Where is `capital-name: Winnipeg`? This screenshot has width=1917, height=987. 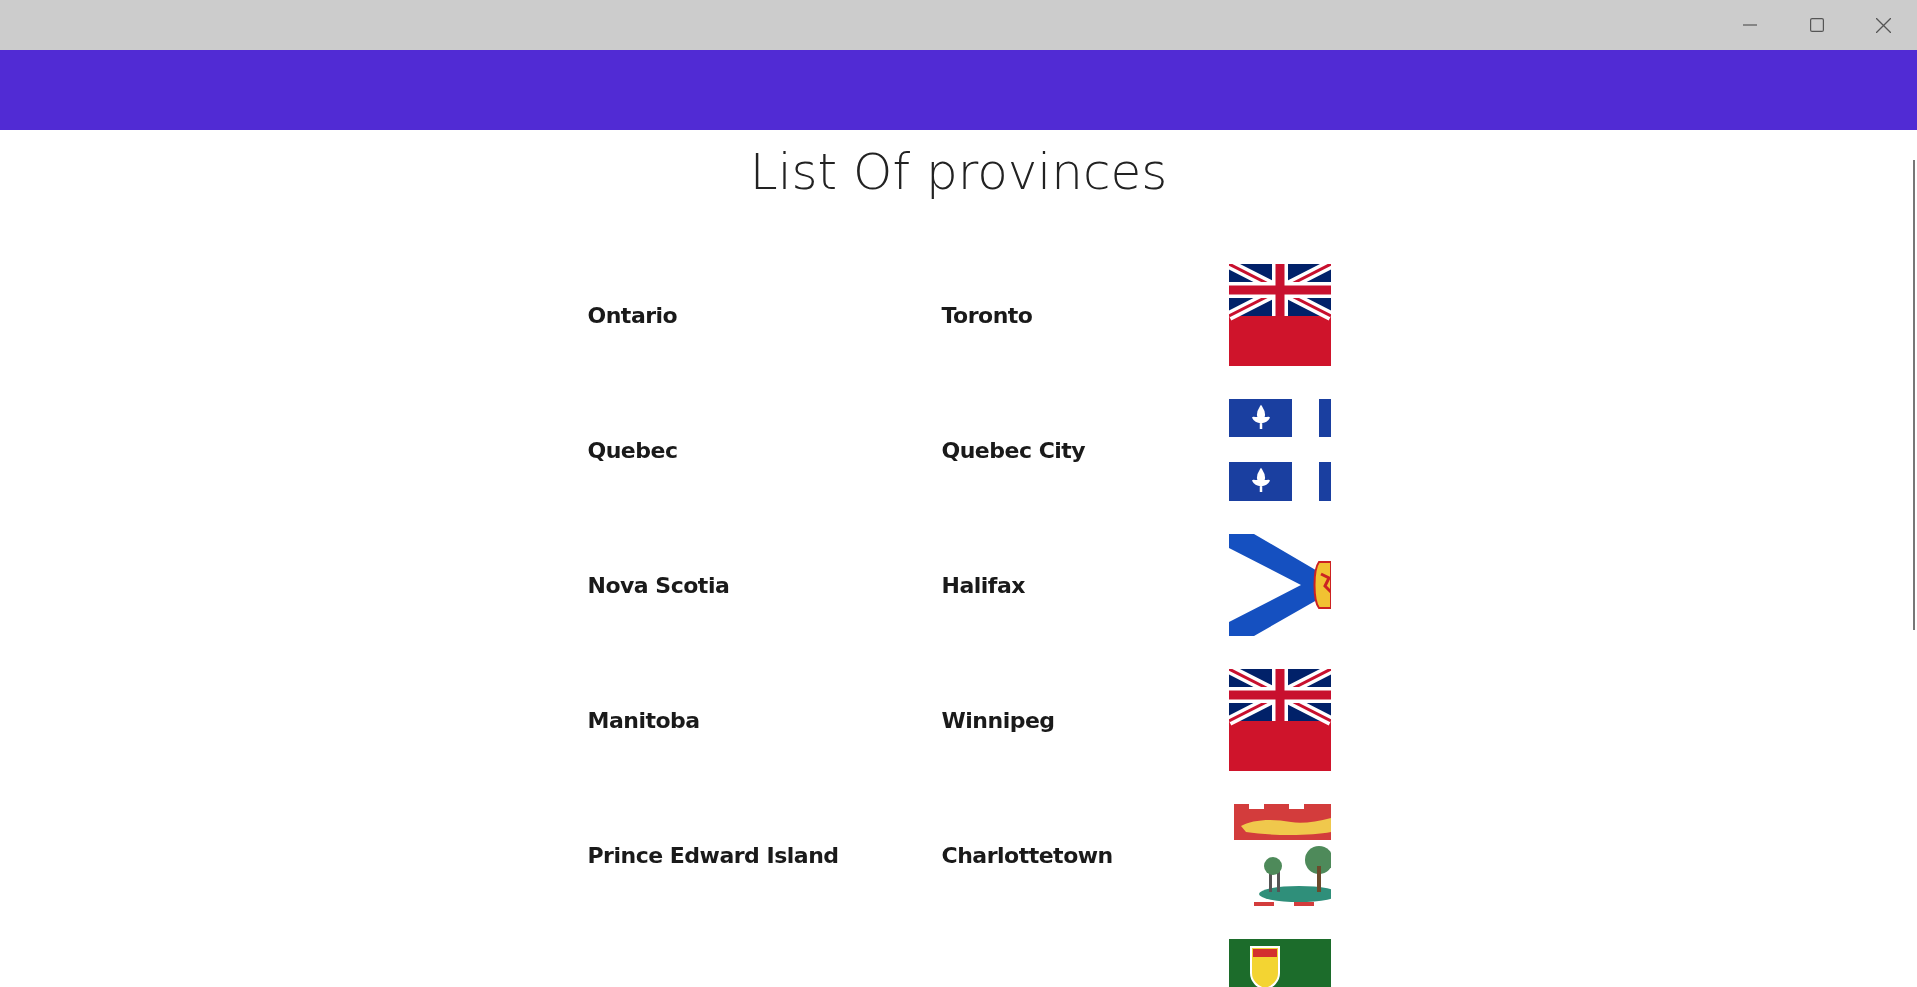
capital-name: Winnipeg is located at coordinates (998, 720).